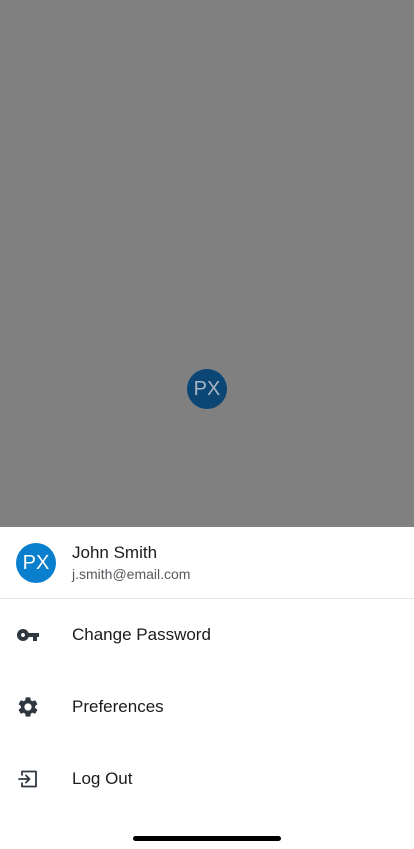 The width and height of the screenshot is (414, 849). Describe the element at coordinates (36, 563) in the screenshot. I see `avatar: PX` at that location.